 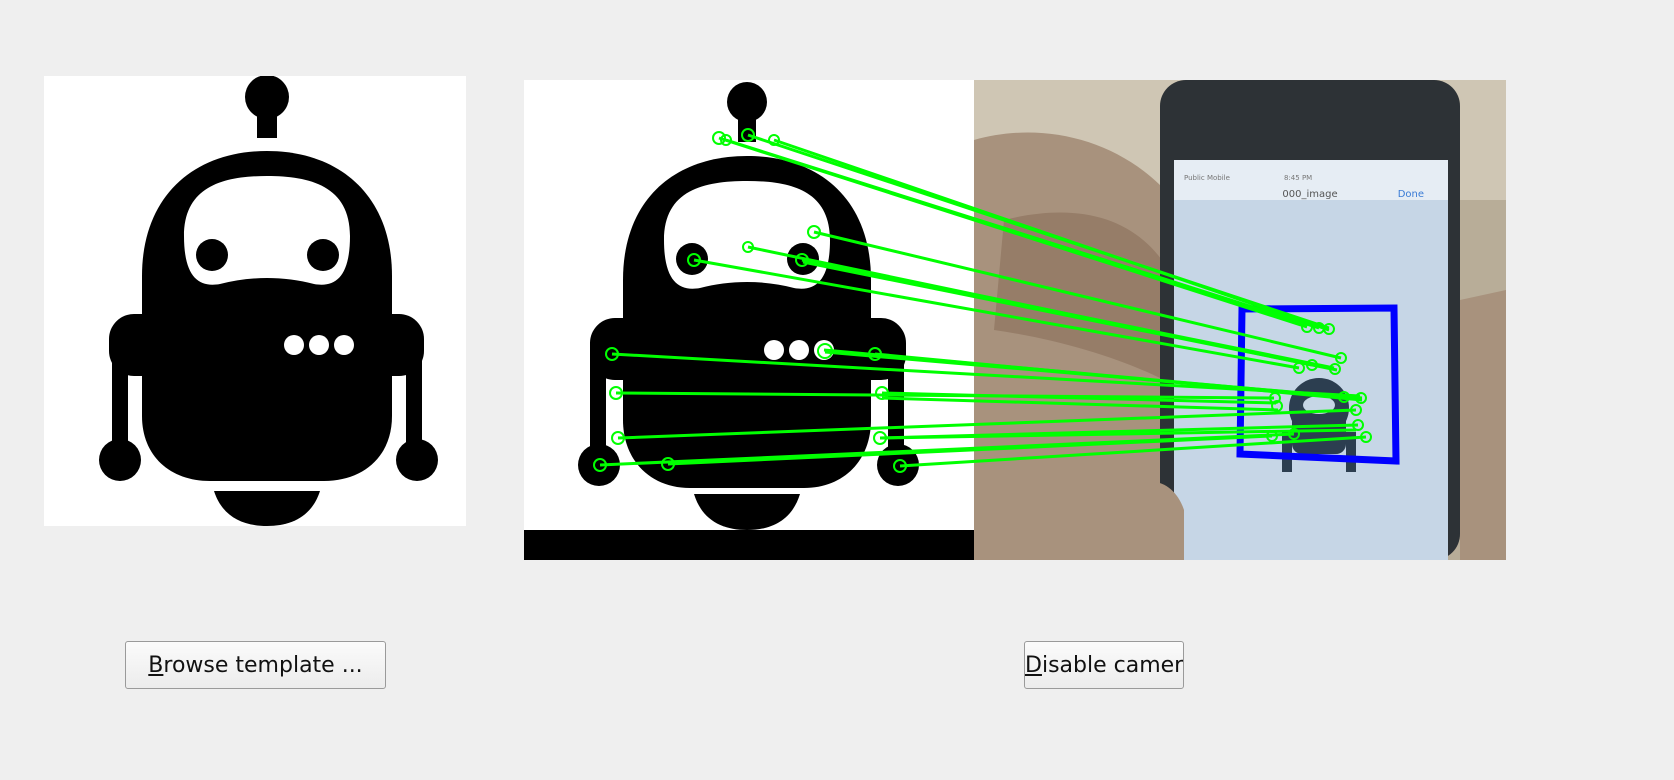 I want to click on template-image, so click(x=255, y=301).